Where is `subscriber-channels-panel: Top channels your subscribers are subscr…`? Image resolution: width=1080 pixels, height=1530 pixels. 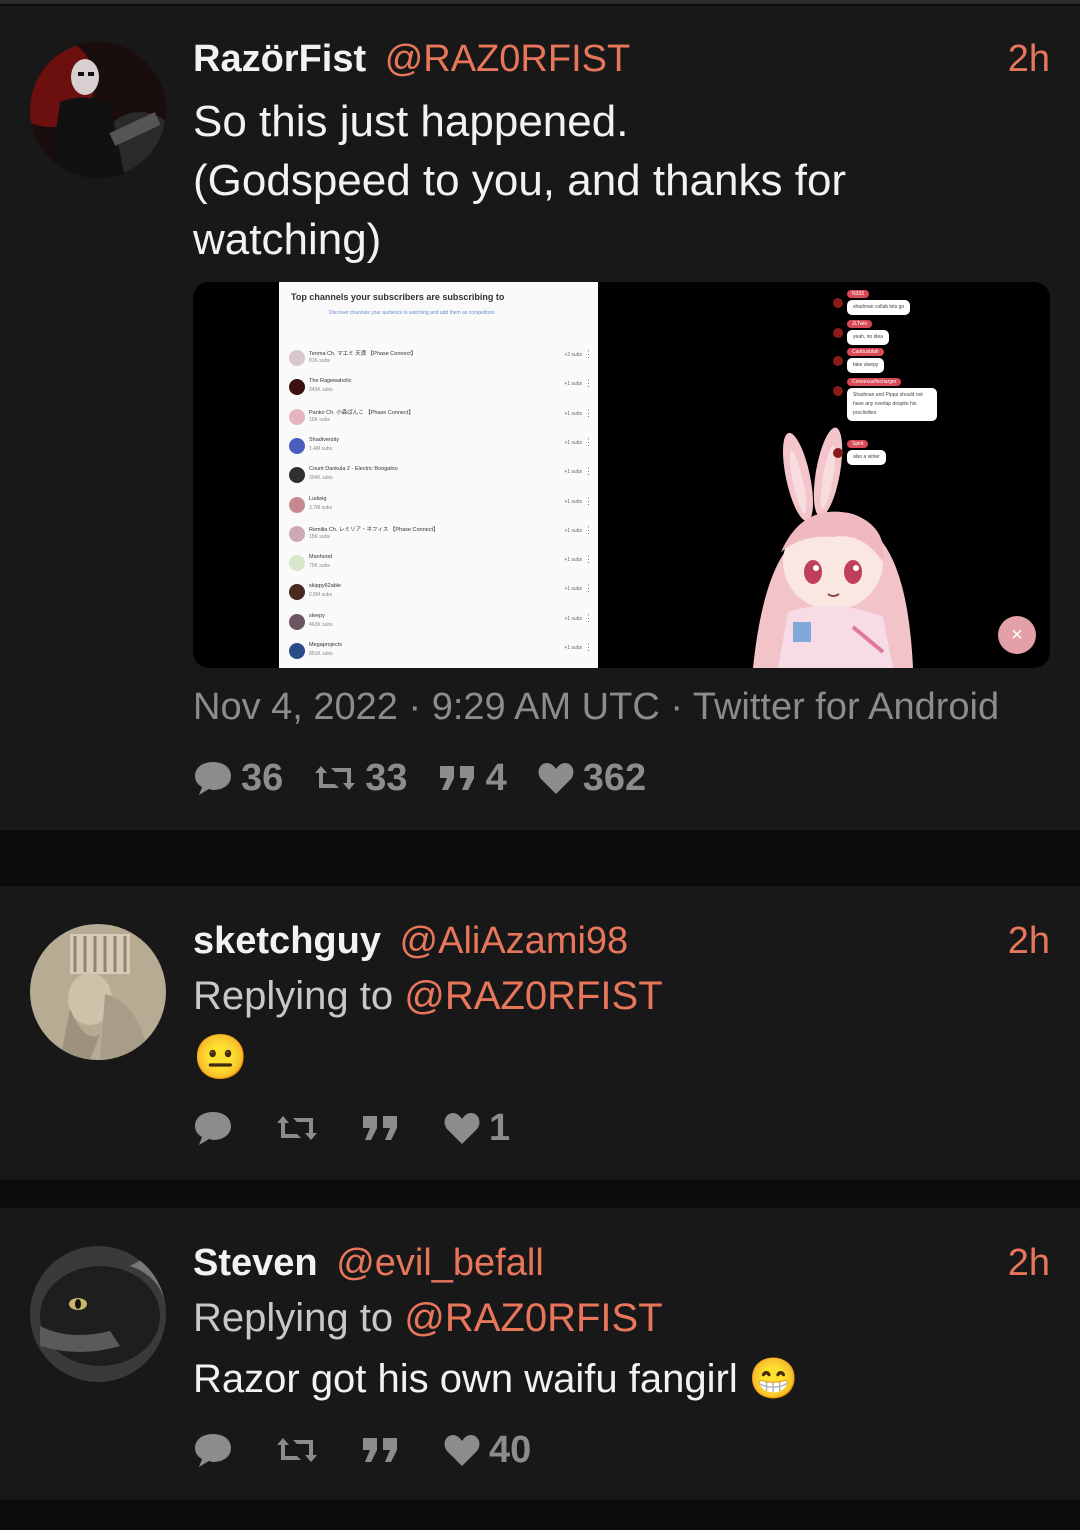
subscriber-channels-panel: Top channels your subscribers are subscr… is located at coordinates (438, 475).